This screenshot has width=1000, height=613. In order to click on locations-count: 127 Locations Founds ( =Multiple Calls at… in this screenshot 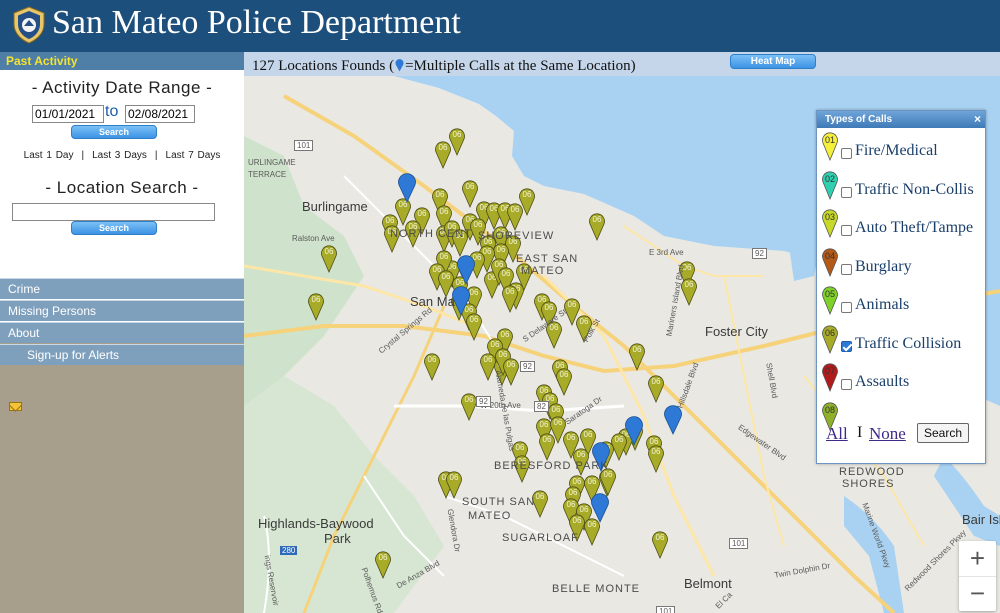, I will do `click(444, 66)`.